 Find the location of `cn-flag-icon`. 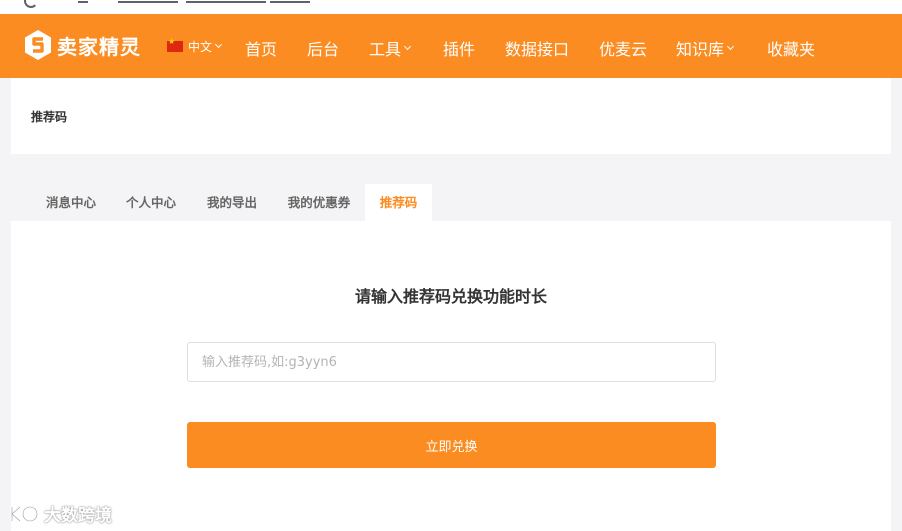

cn-flag-icon is located at coordinates (175, 44).